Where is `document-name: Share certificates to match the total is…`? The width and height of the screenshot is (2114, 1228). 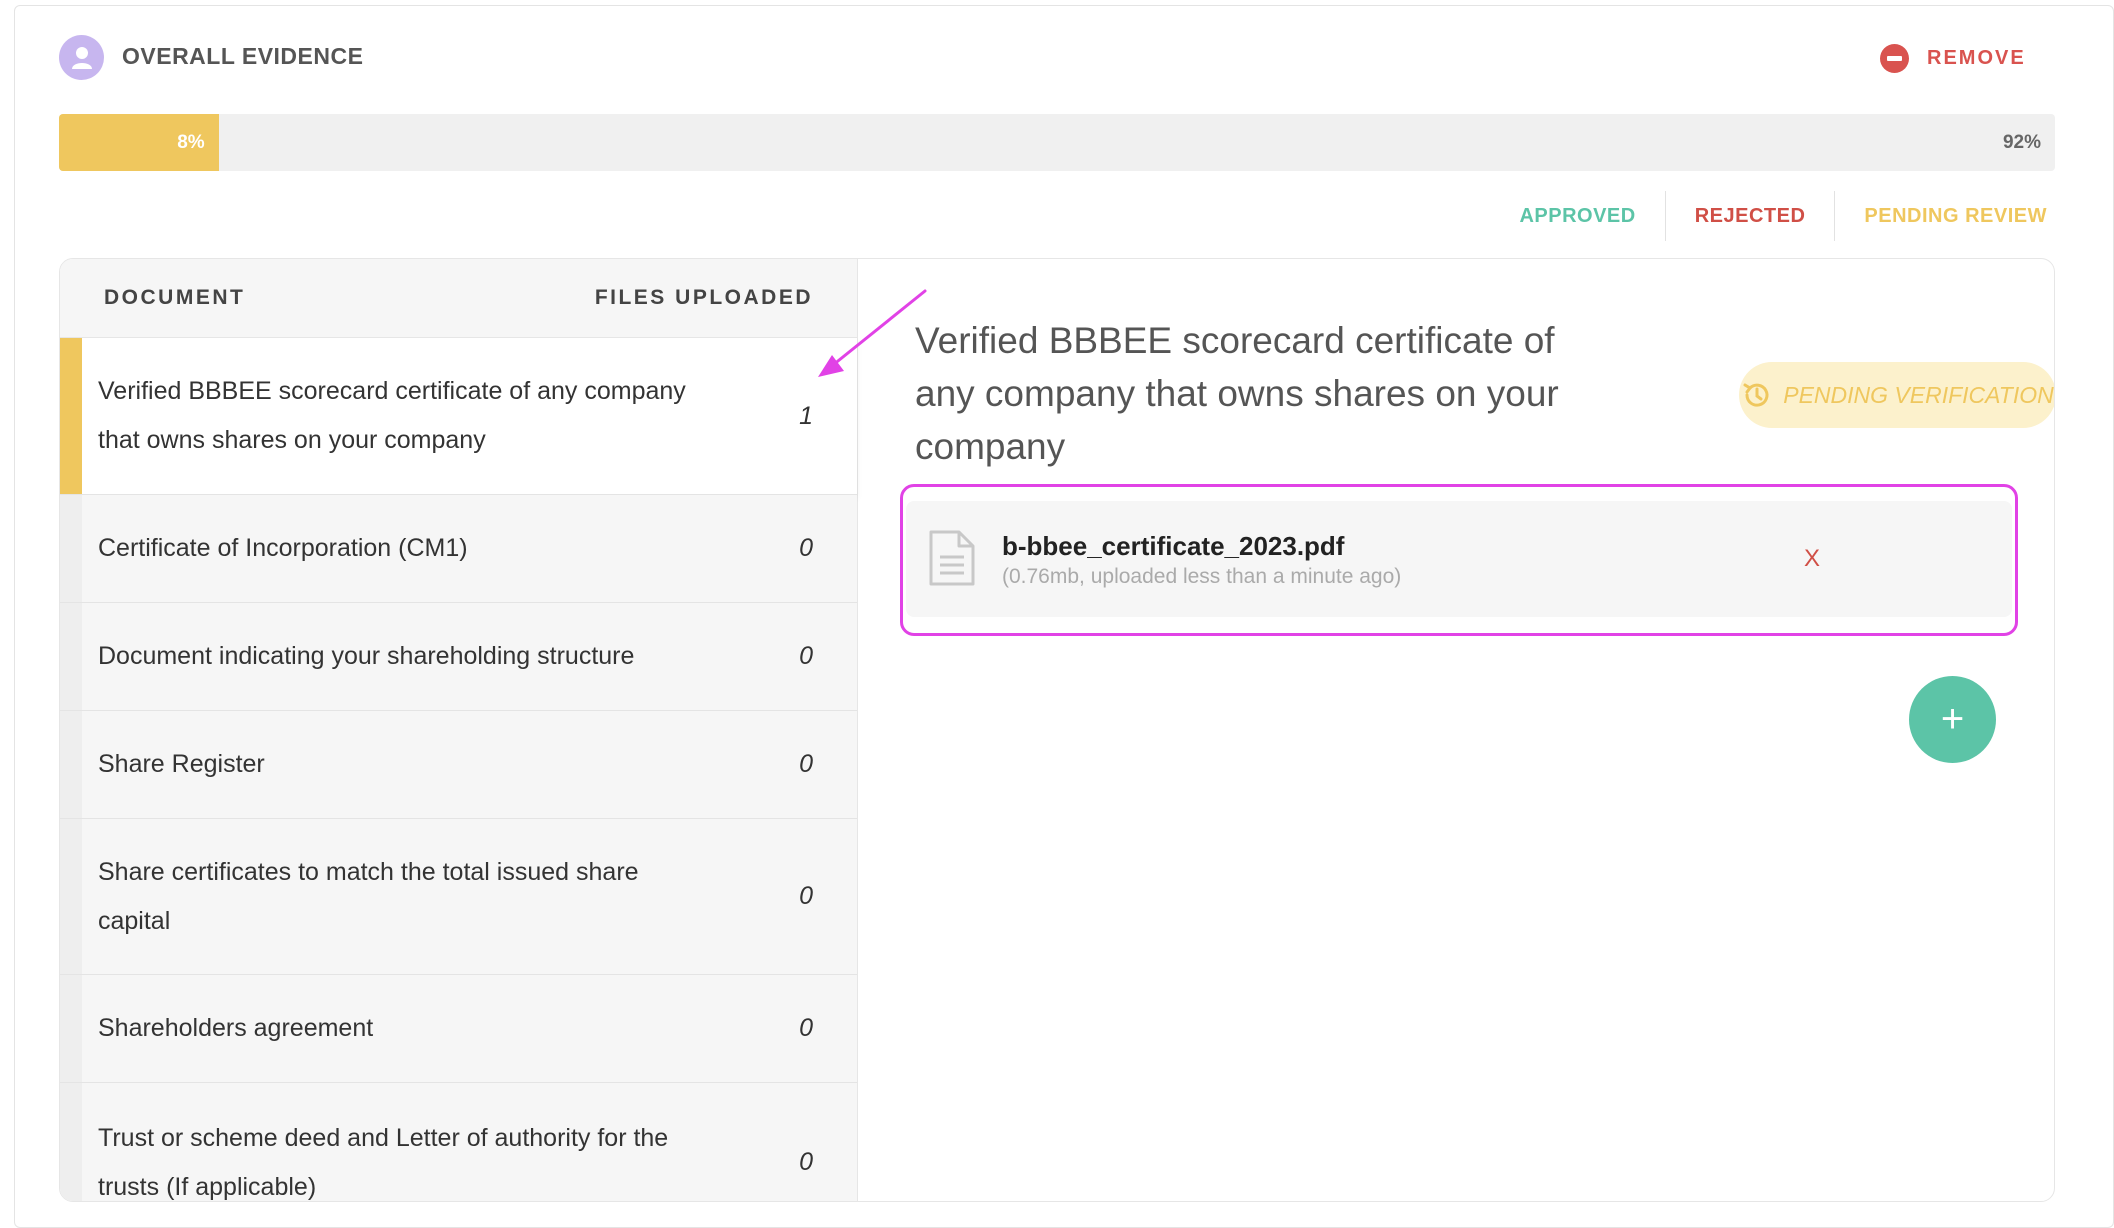
document-name: Share certificates to match the total is… is located at coordinates (368, 896).